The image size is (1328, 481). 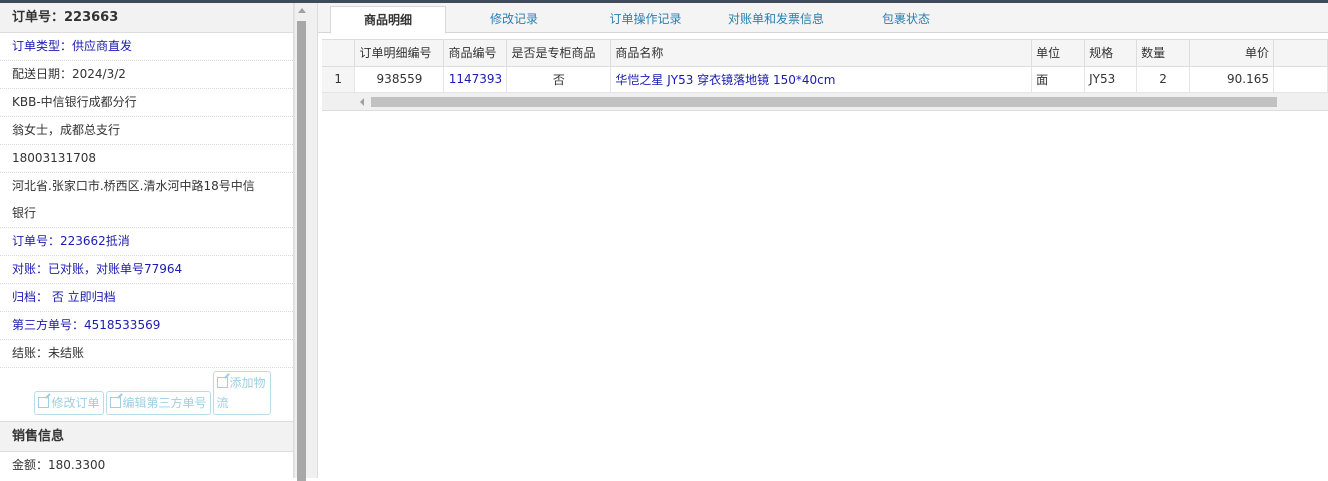 What do you see at coordinates (146, 465) in the screenshot?
I see `amount-row: 金额：180.3300` at bounding box center [146, 465].